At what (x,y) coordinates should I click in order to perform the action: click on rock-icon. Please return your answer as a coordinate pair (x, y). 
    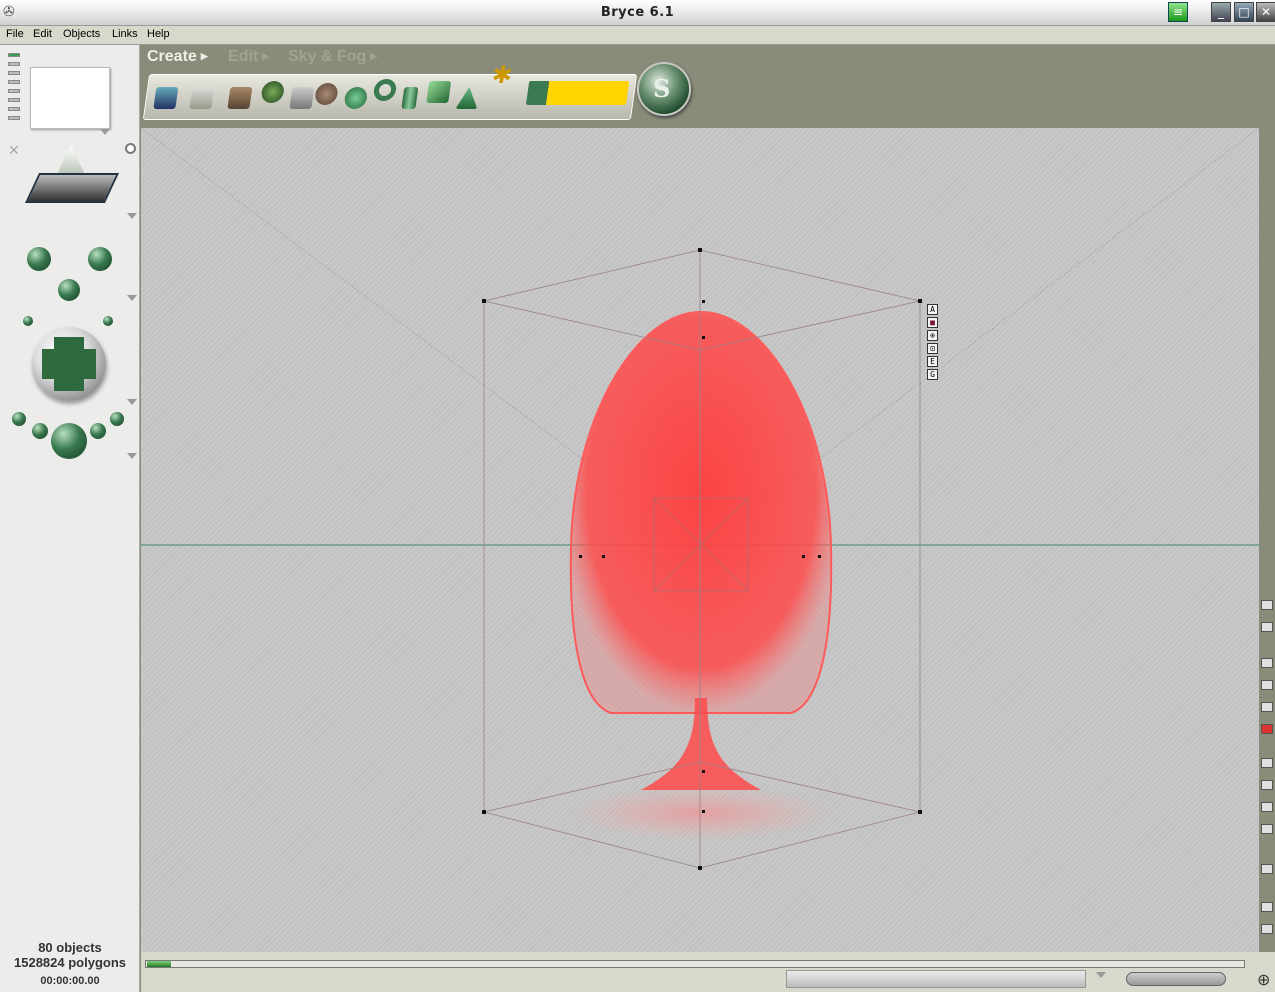
    Looking at the image, I should click on (326, 94).